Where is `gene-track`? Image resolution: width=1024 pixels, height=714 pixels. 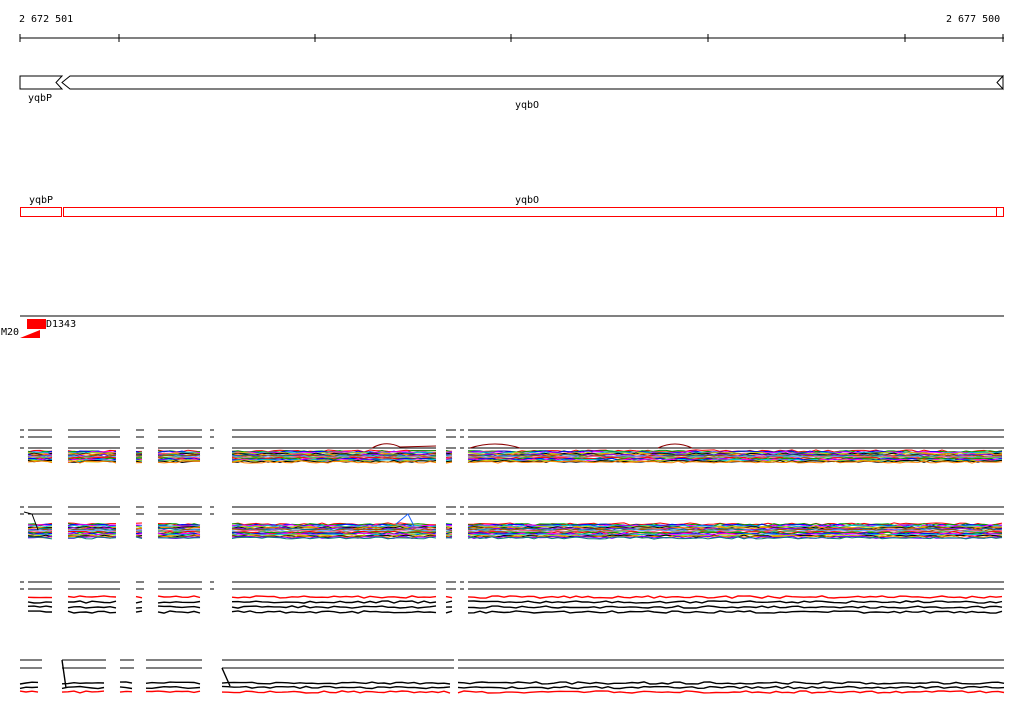 gene-track is located at coordinates (511, 82).